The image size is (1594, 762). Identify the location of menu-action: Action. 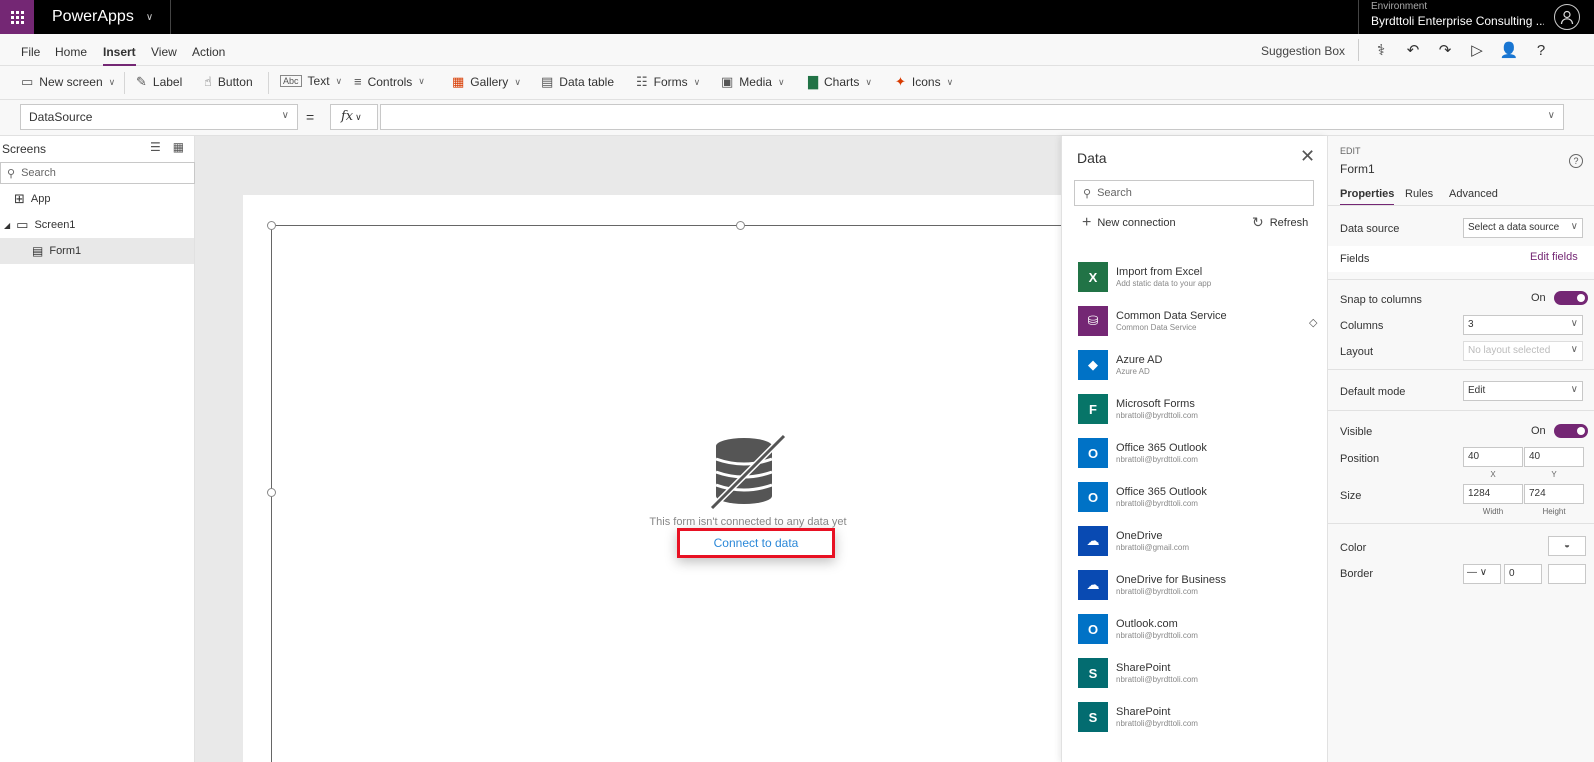
(208, 52).